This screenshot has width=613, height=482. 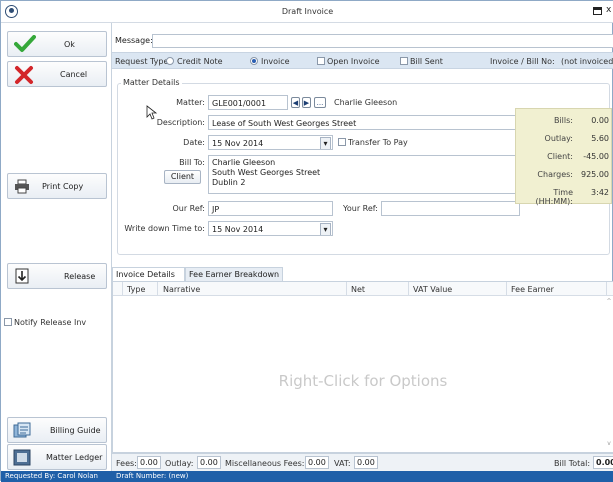 What do you see at coordinates (75, 430) in the screenshot?
I see `billing-guide-label: Billing Guide` at bounding box center [75, 430].